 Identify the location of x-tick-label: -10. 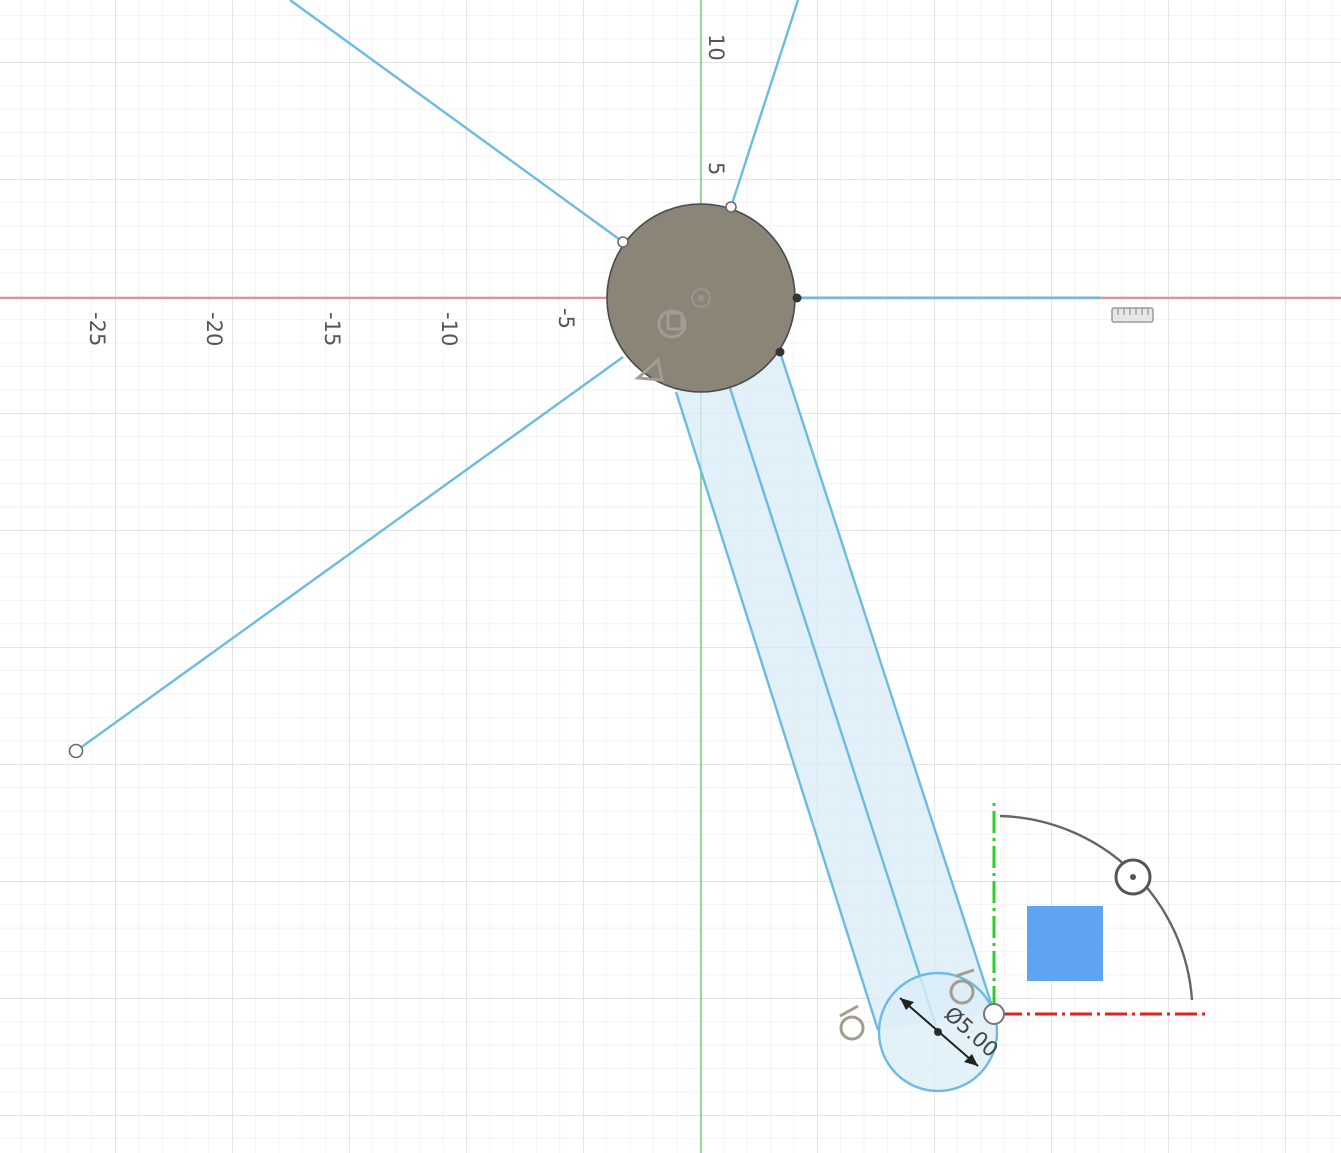
(449, 329).